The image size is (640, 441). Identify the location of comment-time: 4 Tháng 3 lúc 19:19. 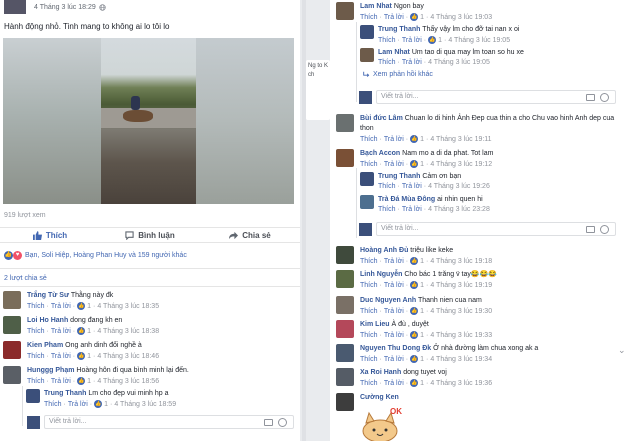
(461, 285).